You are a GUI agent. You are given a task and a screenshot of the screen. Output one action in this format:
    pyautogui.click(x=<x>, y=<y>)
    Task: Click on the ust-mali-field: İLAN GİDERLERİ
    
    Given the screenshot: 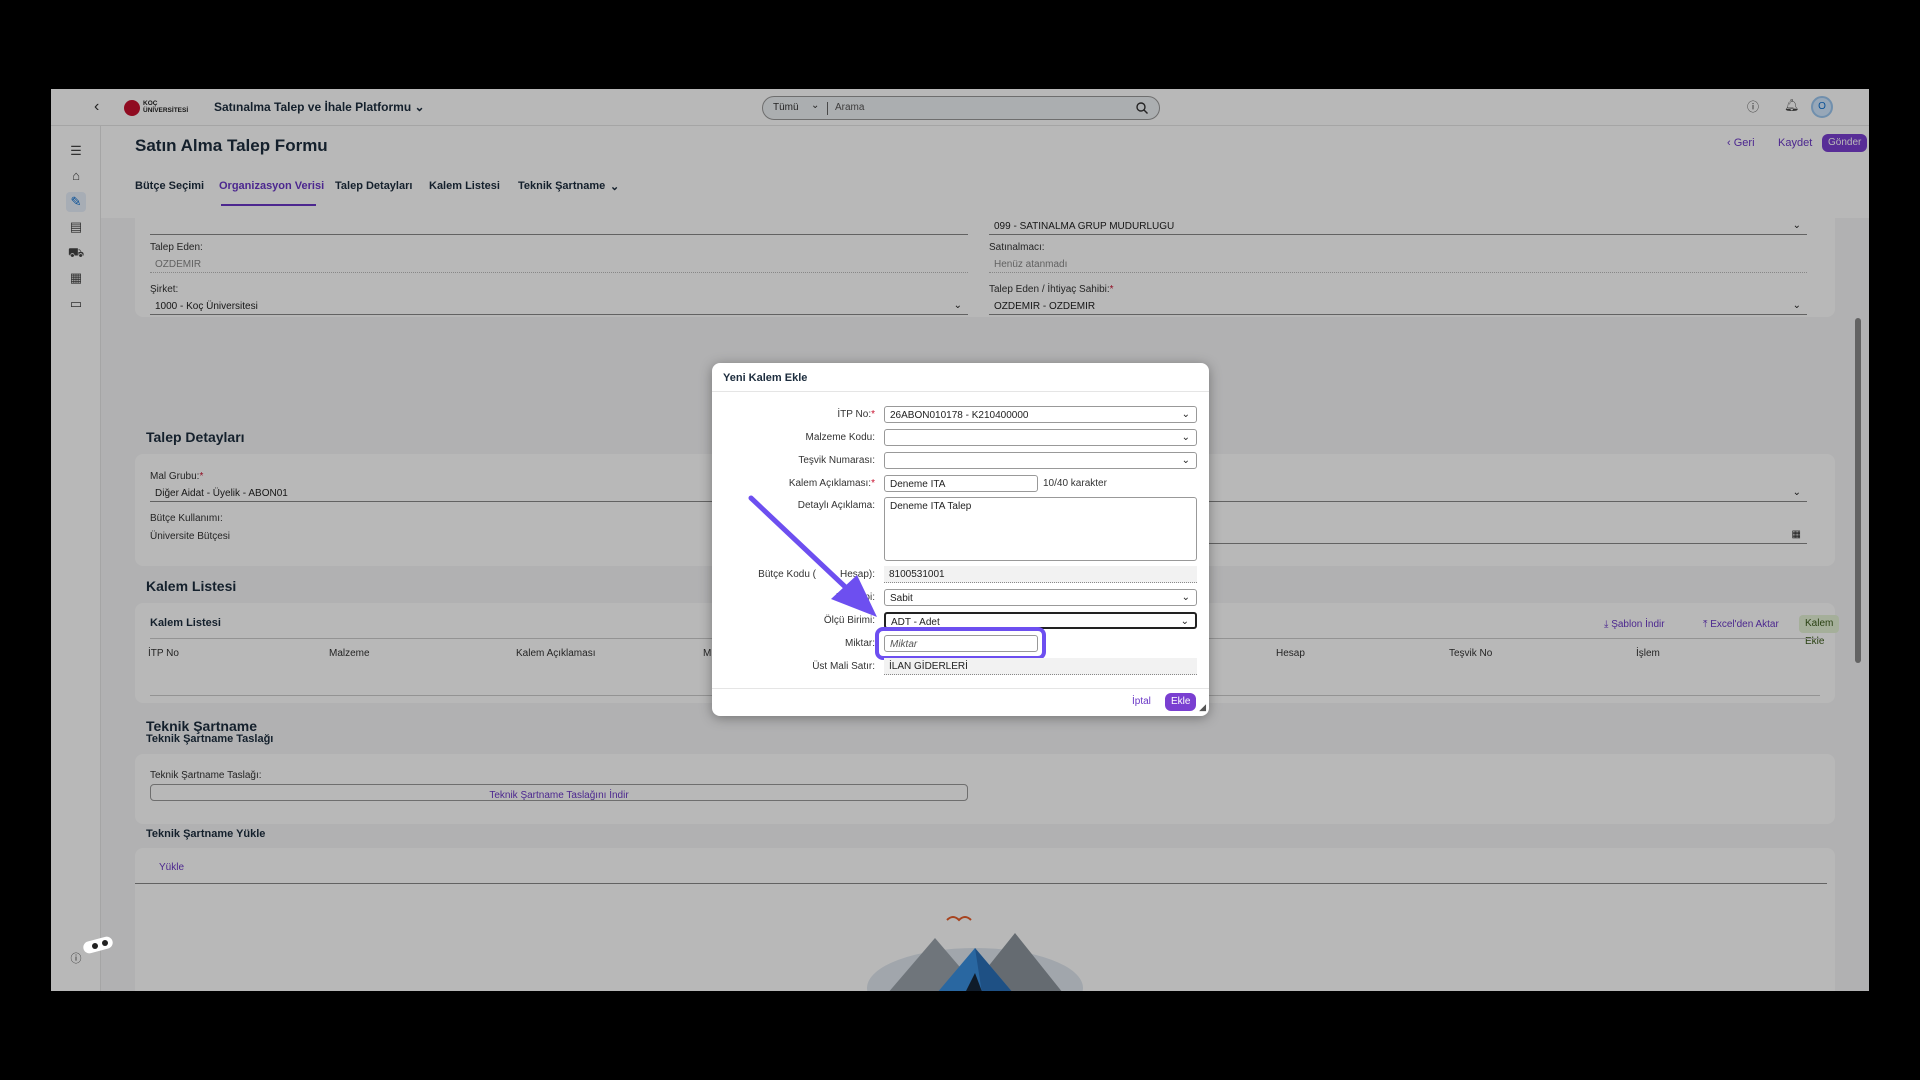 What is the action you would take?
    pyautogui.click(x=1040, y=666)
    